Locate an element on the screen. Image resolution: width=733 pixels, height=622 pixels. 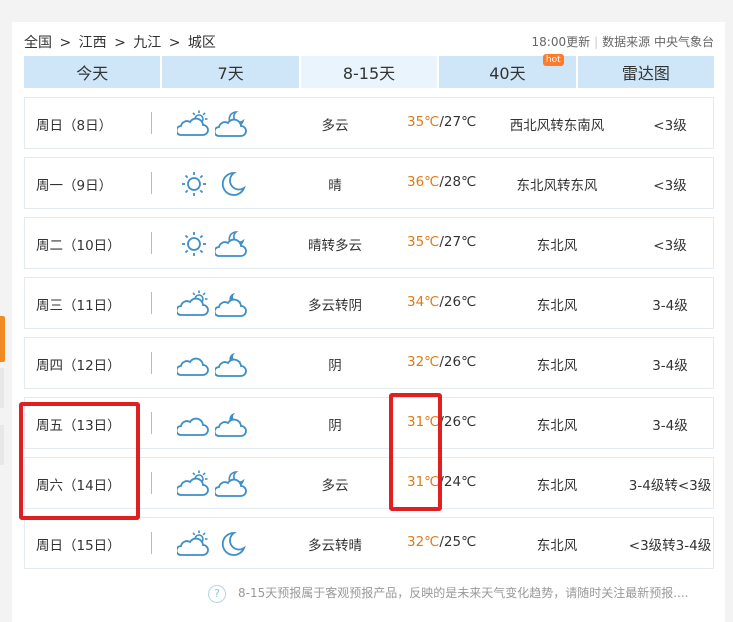
weather-condition: 晴 is located at coordinates (335, 186).